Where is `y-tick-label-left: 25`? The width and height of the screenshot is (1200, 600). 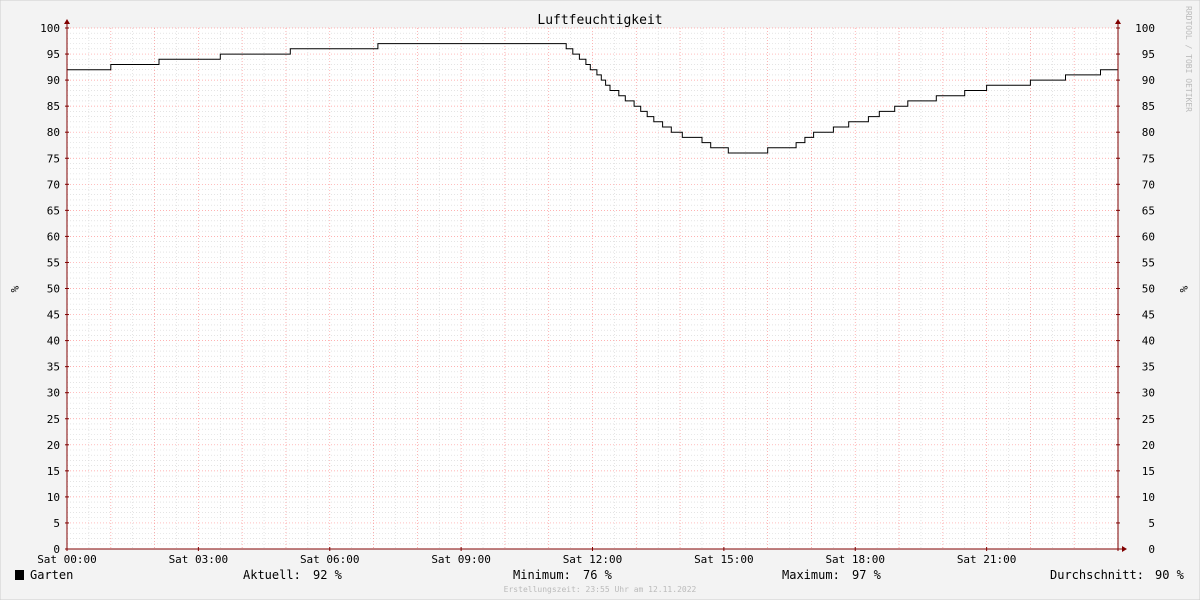
y-tick-label-left: 25 is located at coordinates (53, 419).